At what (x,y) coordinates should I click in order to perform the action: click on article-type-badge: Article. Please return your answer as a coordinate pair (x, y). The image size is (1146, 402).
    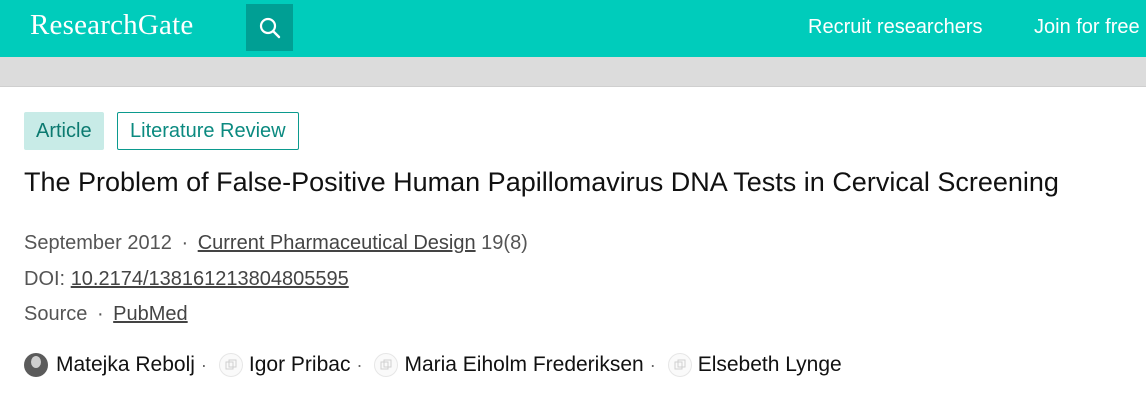
    Looking at the image, I should click on (64, 131).